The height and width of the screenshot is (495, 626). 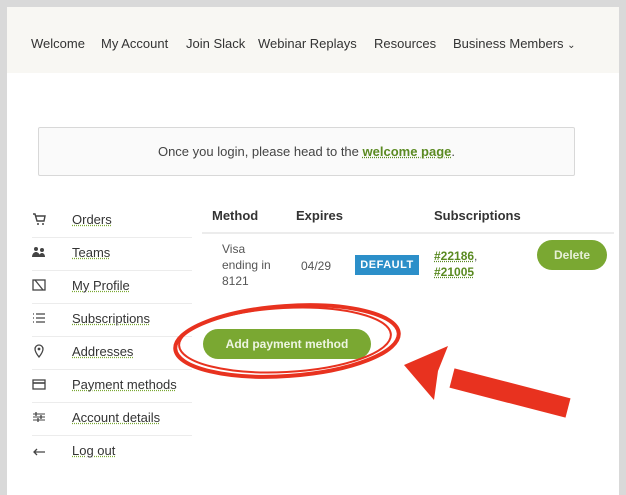 What do you see at coordinates (487, 382) in the screenshot?
I see `red-arrow-icon` at bounding box center [487, 382].